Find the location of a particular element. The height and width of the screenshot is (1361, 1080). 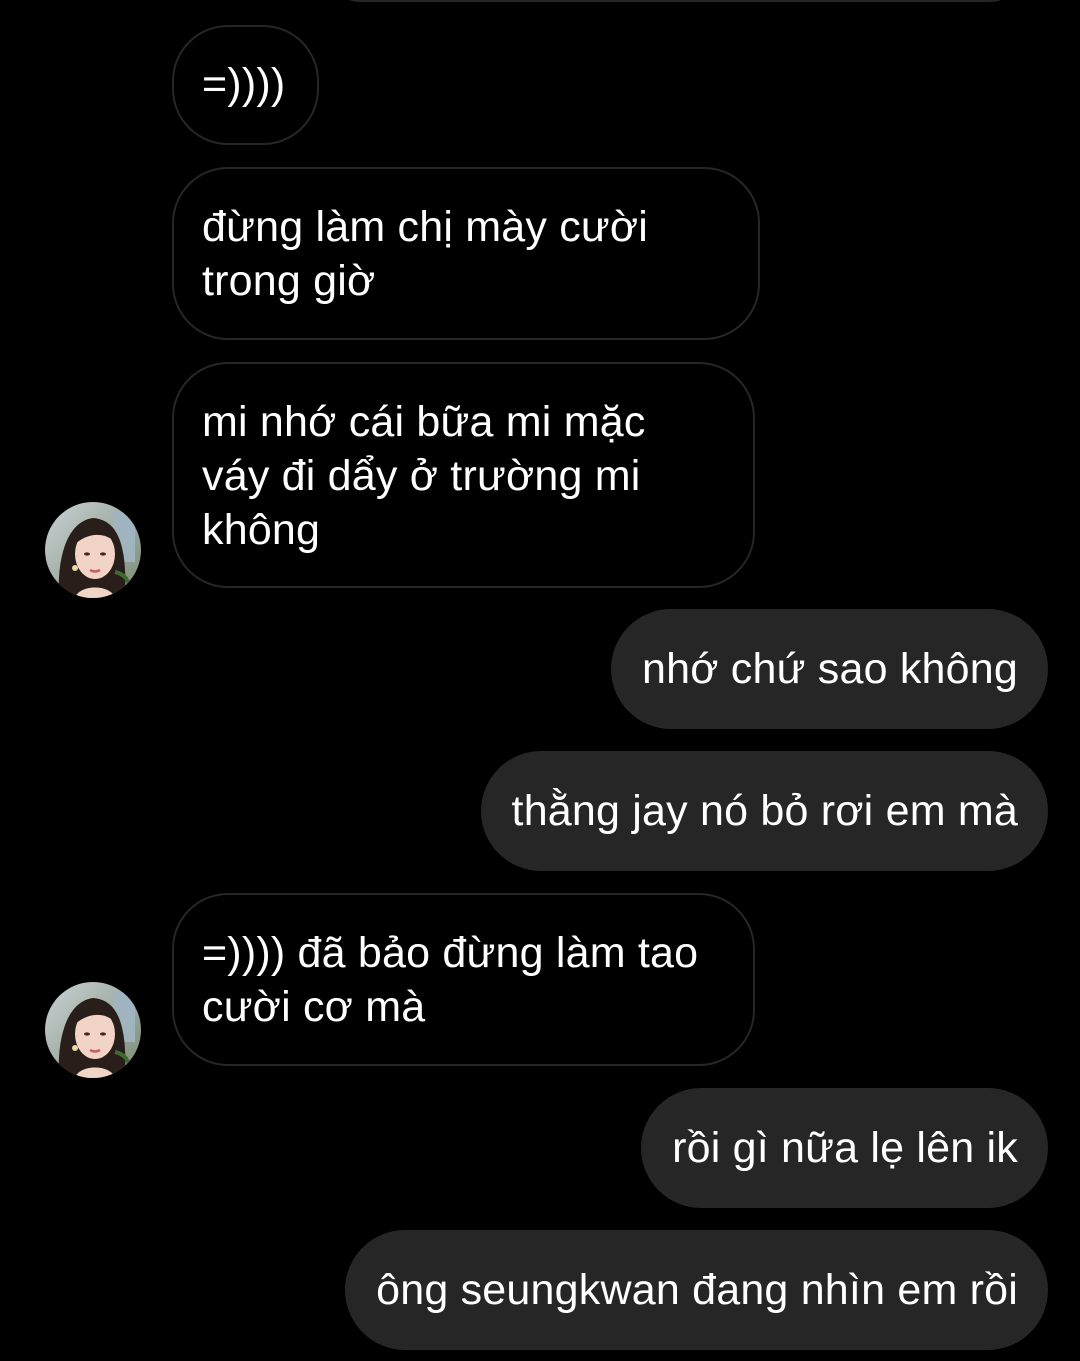

sent-message-bubble: thằng jay nó bỏ rơi em mà is located at coordinates (764, 811).